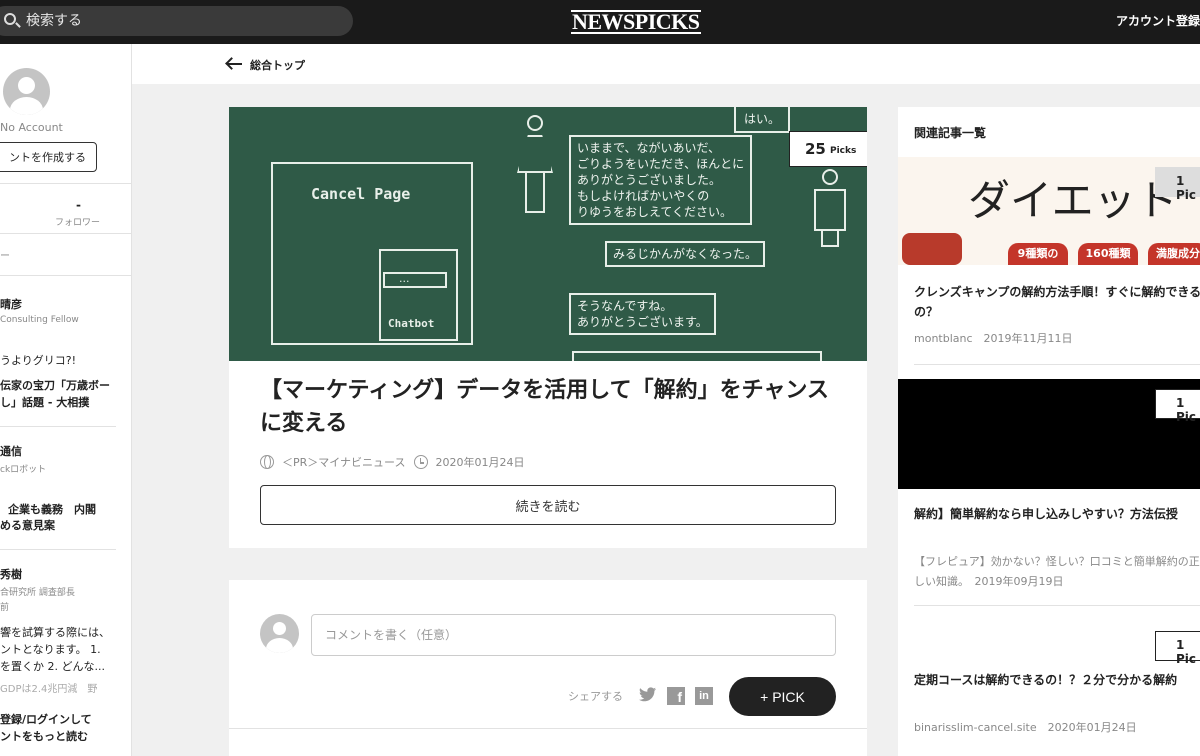 The height and width of the screenshot is (756, 1200). I want to click on next-section, so click(548, 742).